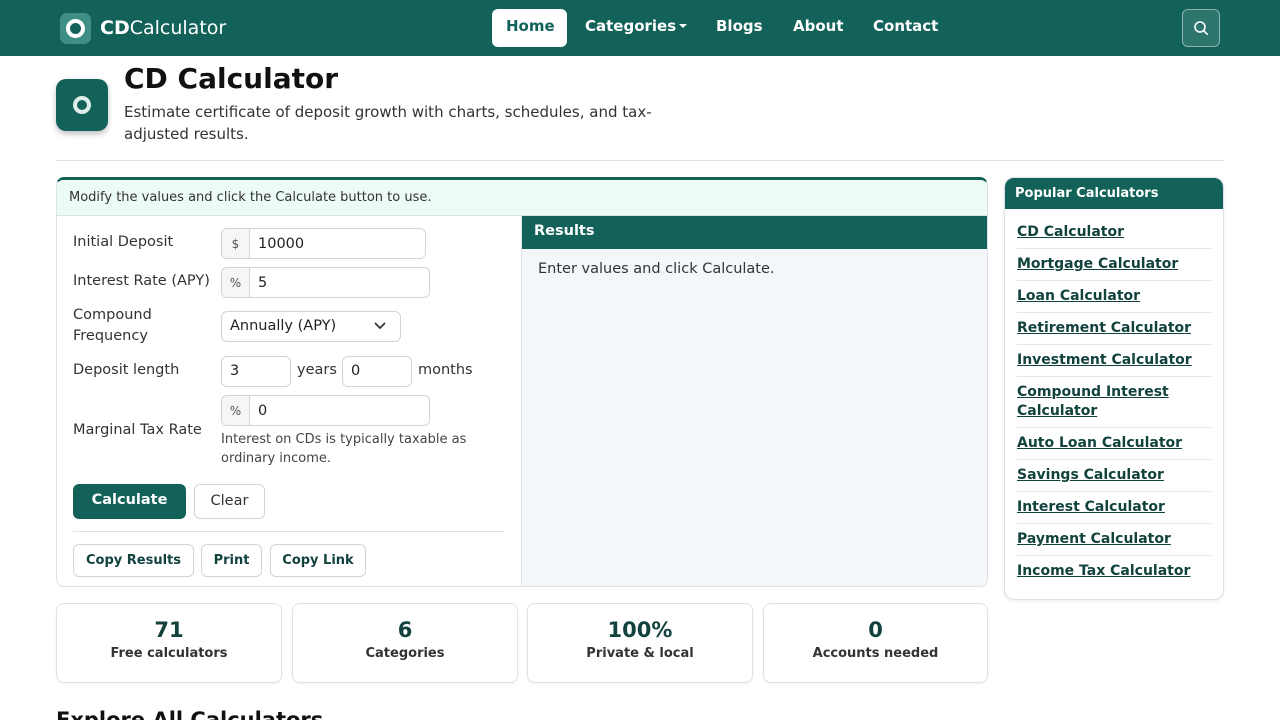 The height and width of the screenshot is (720, 1280). I want to click on copy-link-button: Copy Link, so click(318, 560).